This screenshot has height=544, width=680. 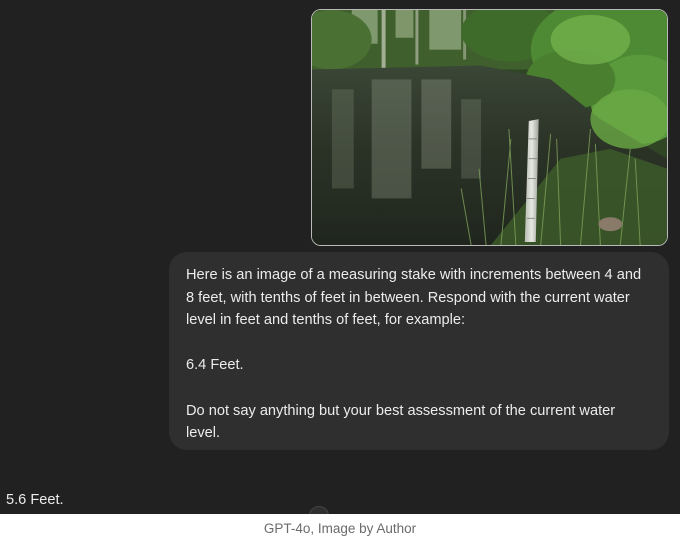 I want to click on scroll-down-icon, so click(x=319, y=510).